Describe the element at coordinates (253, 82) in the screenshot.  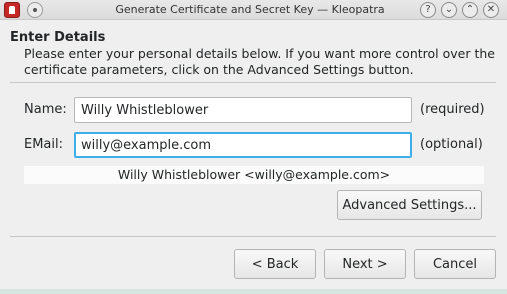
I see `header-divider` at that location.